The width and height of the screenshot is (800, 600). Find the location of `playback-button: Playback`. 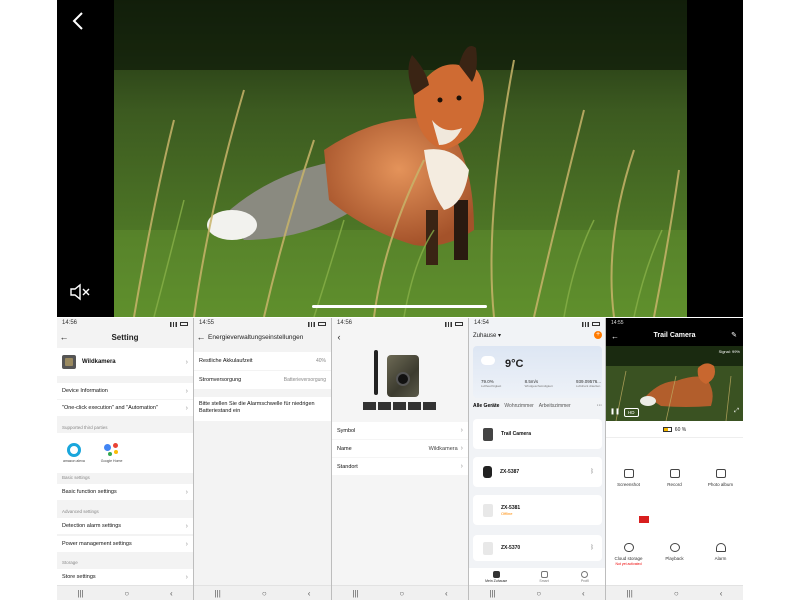

playback-button: Playback is located at coordinates (674, 552).